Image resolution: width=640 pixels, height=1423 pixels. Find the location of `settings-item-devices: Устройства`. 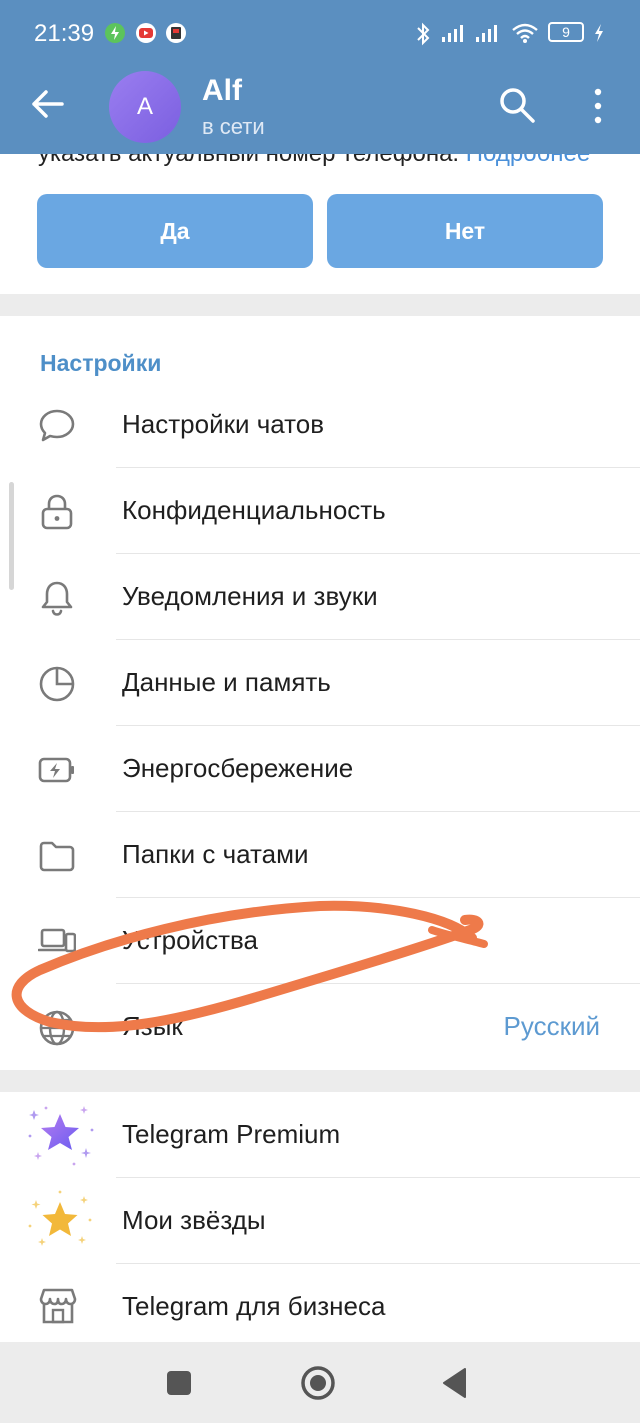

settings-item-devices: Устройства is located at coordinates (320, 941).